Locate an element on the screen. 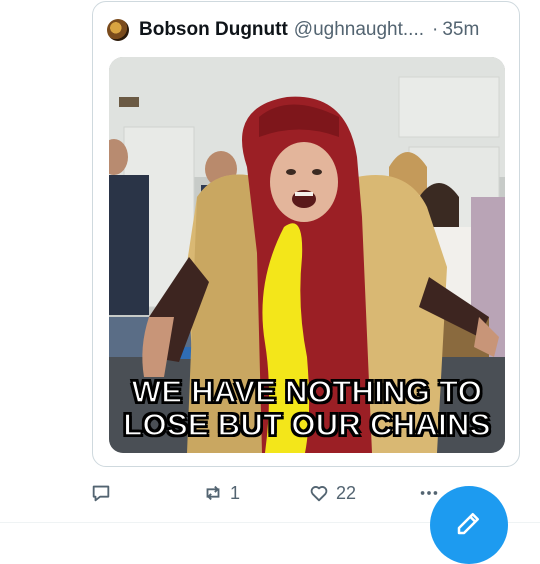  compose-icon is located at coordinates (468, 524).